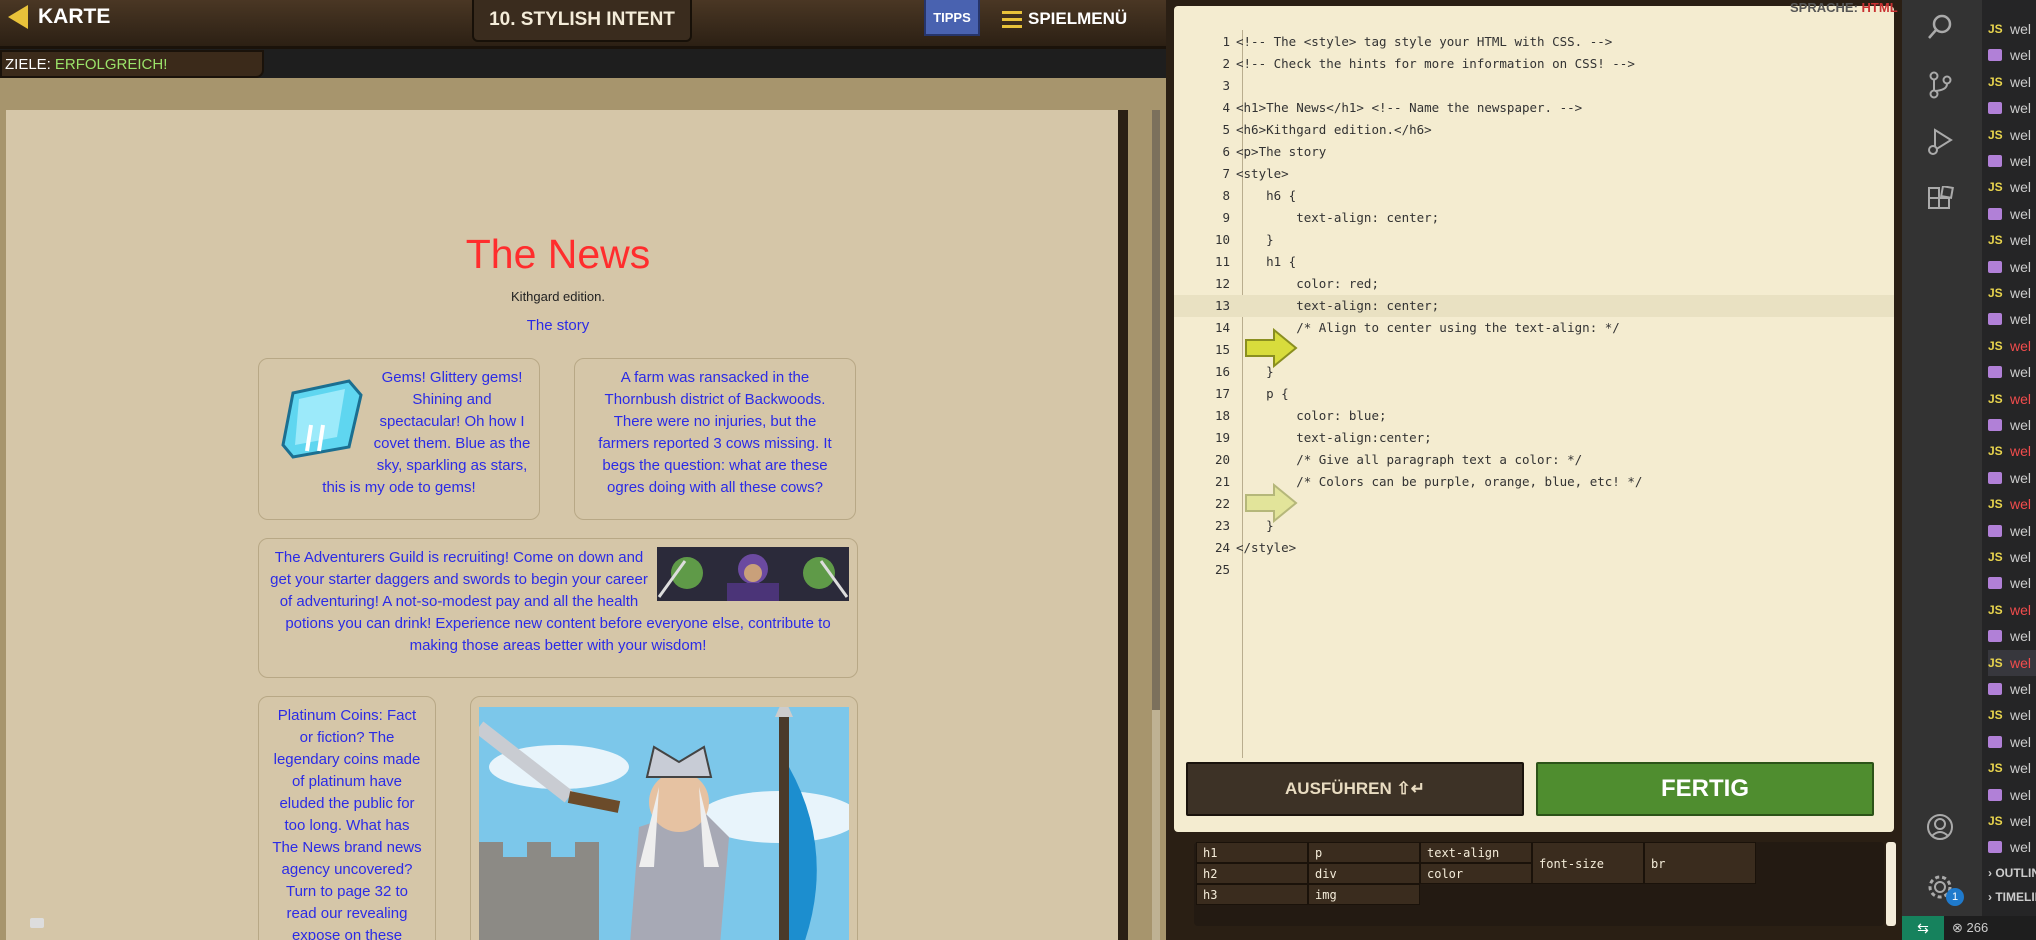 The height and width of the screenshot is (940, 2036). I want to click on code-line: 13 text-align: center;, so click(1534, 306).